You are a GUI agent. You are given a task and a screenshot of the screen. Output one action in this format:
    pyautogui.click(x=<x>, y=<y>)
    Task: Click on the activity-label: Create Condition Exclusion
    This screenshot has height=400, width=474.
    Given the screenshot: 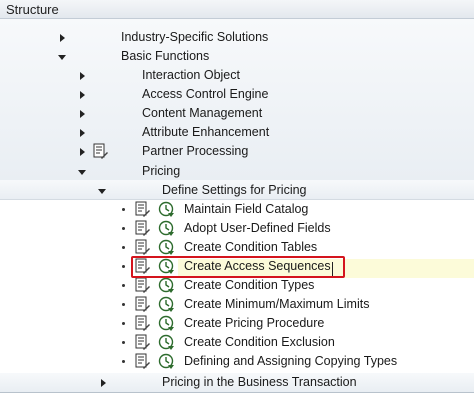 What is the action you would take?
    pyautogui.click(x=259, y=342)
    